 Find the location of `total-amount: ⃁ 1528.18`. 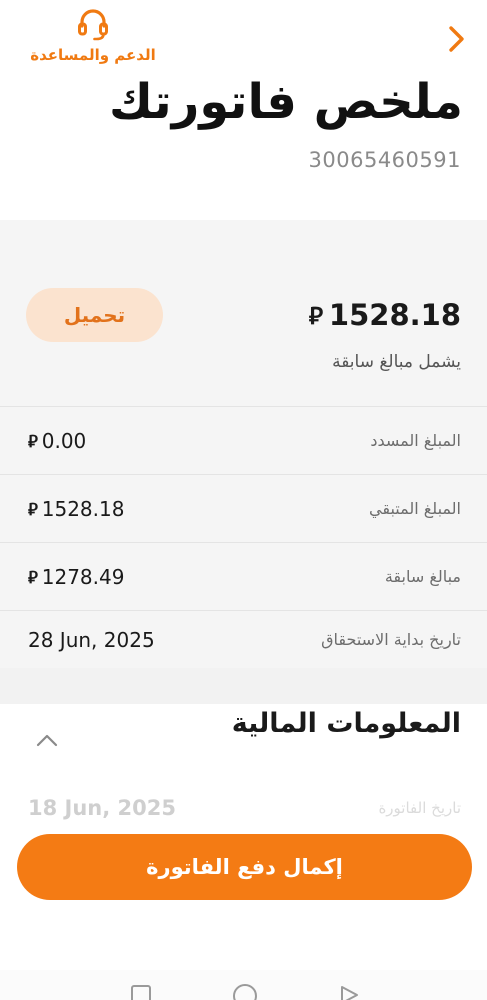

total-amount: ⃁ 1528.18 is located at coordinates (385, 315).